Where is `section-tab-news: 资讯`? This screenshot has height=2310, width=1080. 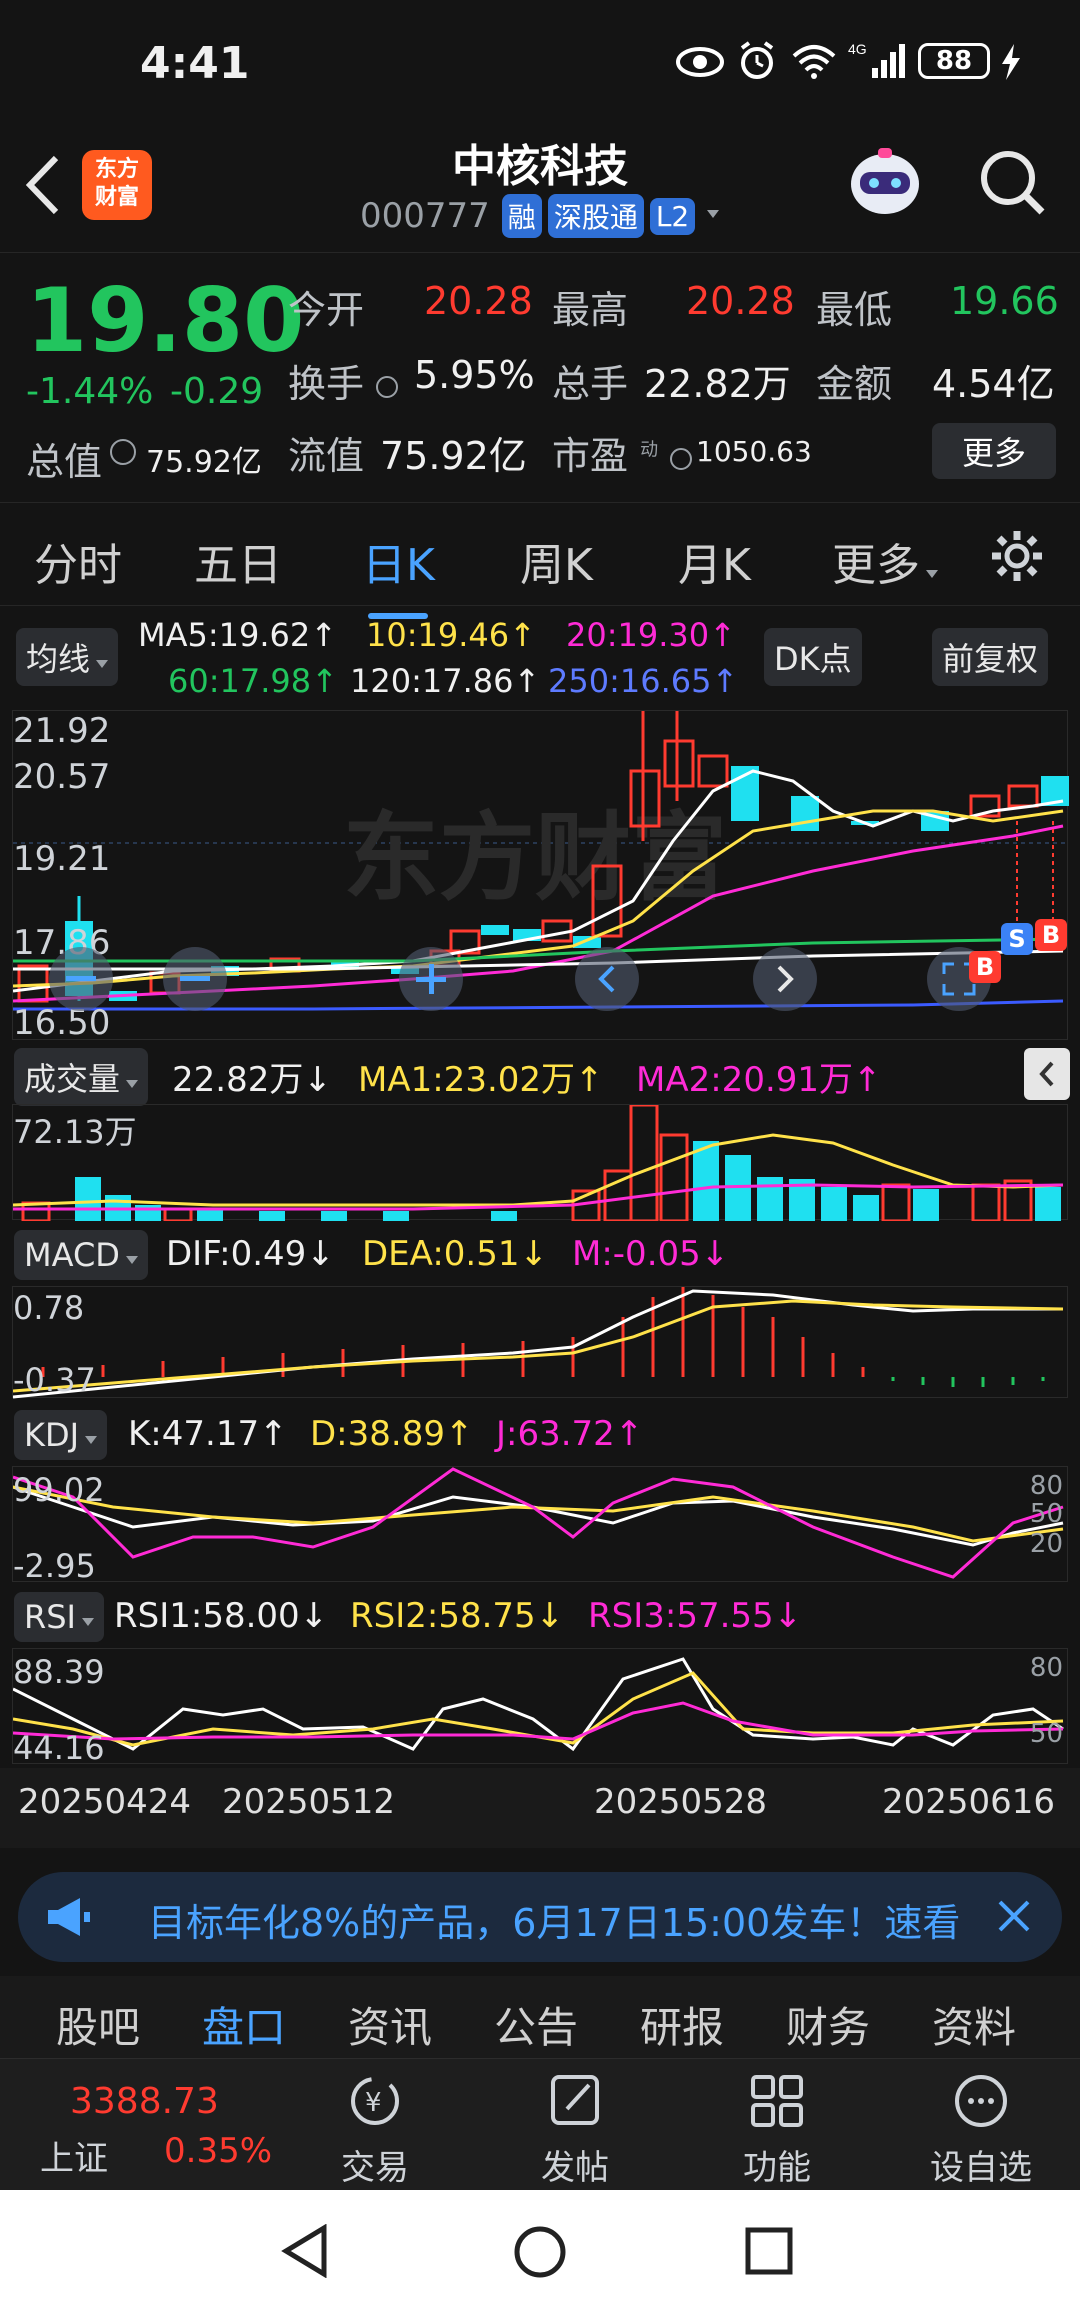
section-tab-news: 资讯 is located at coordinates (390, 2024).